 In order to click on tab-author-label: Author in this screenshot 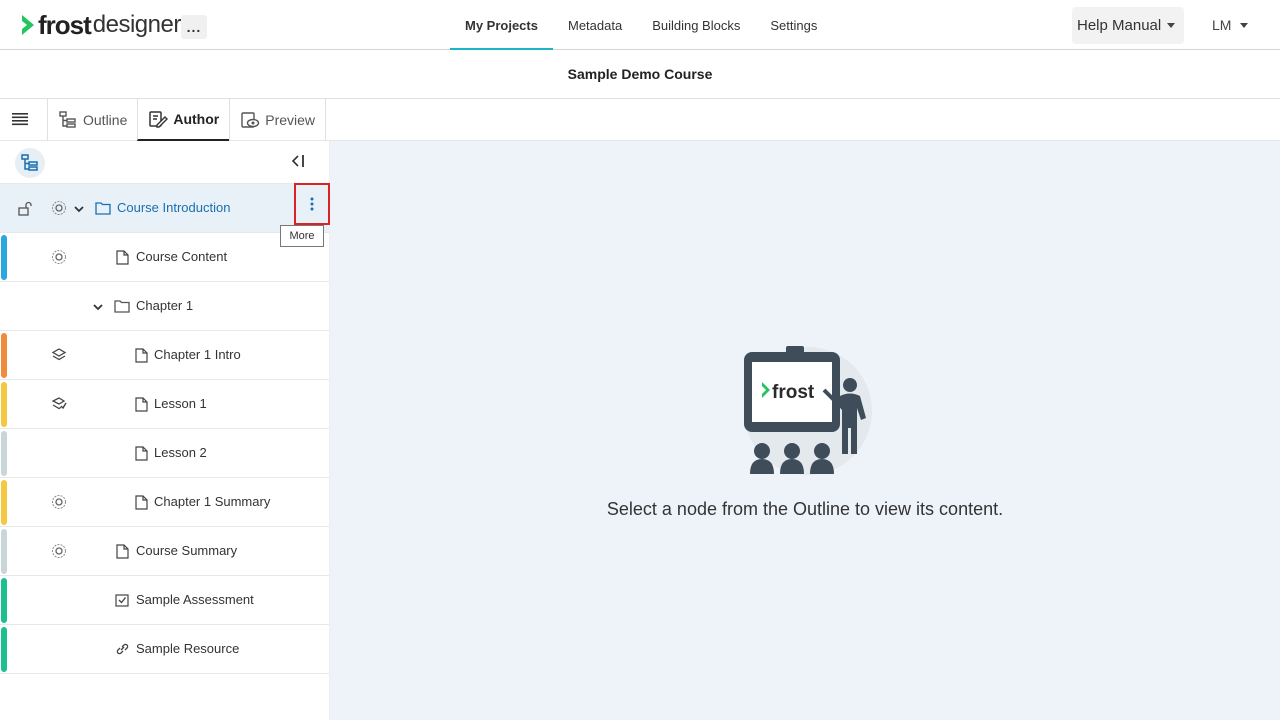, I will do `click(196, 119)`.